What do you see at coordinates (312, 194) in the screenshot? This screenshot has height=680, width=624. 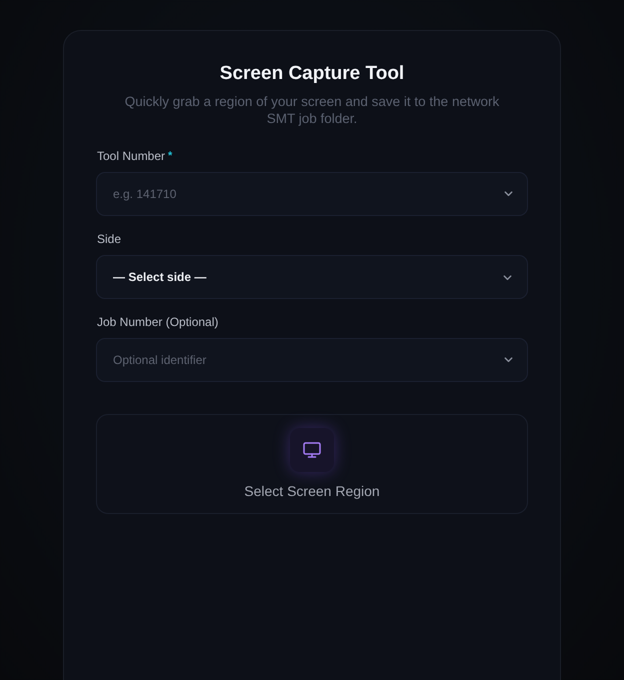 I see `tool-number-field: e.g. 141710` at bounding box center [312, 194].